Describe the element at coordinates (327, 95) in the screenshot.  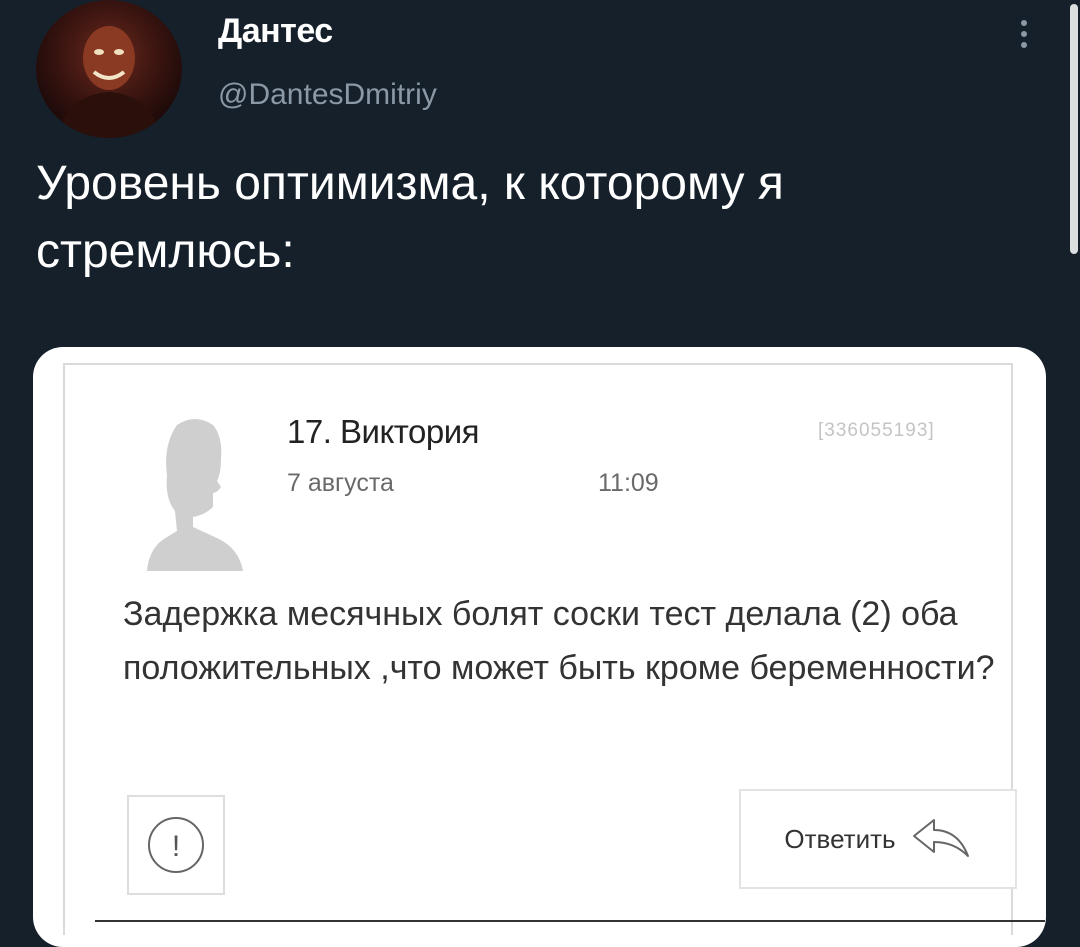
I see `user-handle: @DantesDmitriy` at that location.